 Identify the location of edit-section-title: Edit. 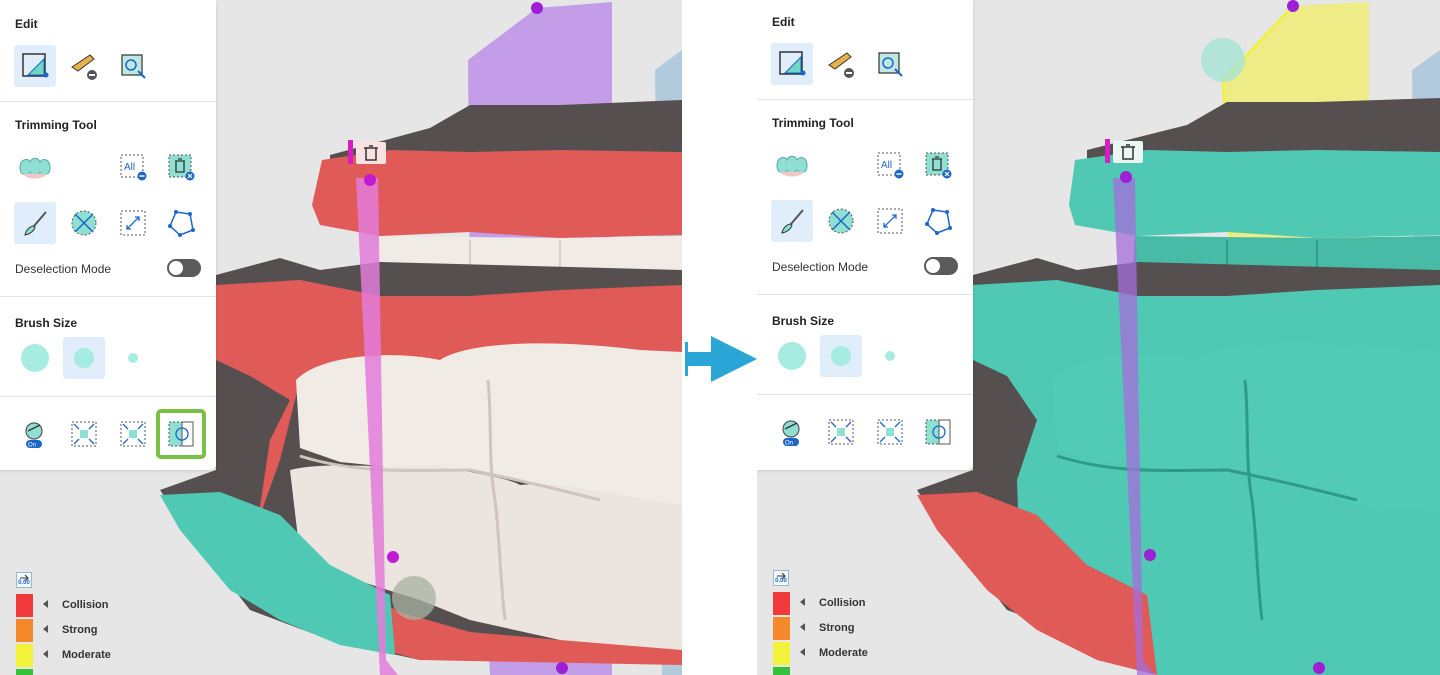
(26, 24).